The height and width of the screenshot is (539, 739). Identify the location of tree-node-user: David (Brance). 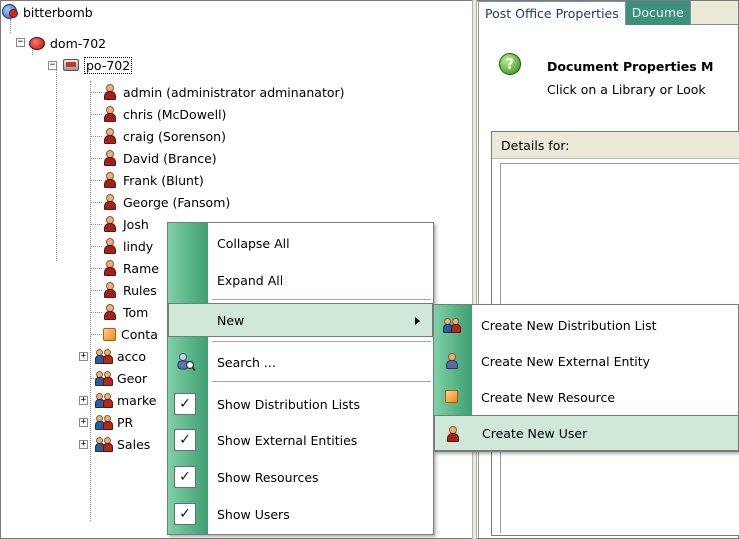
(159, 158).